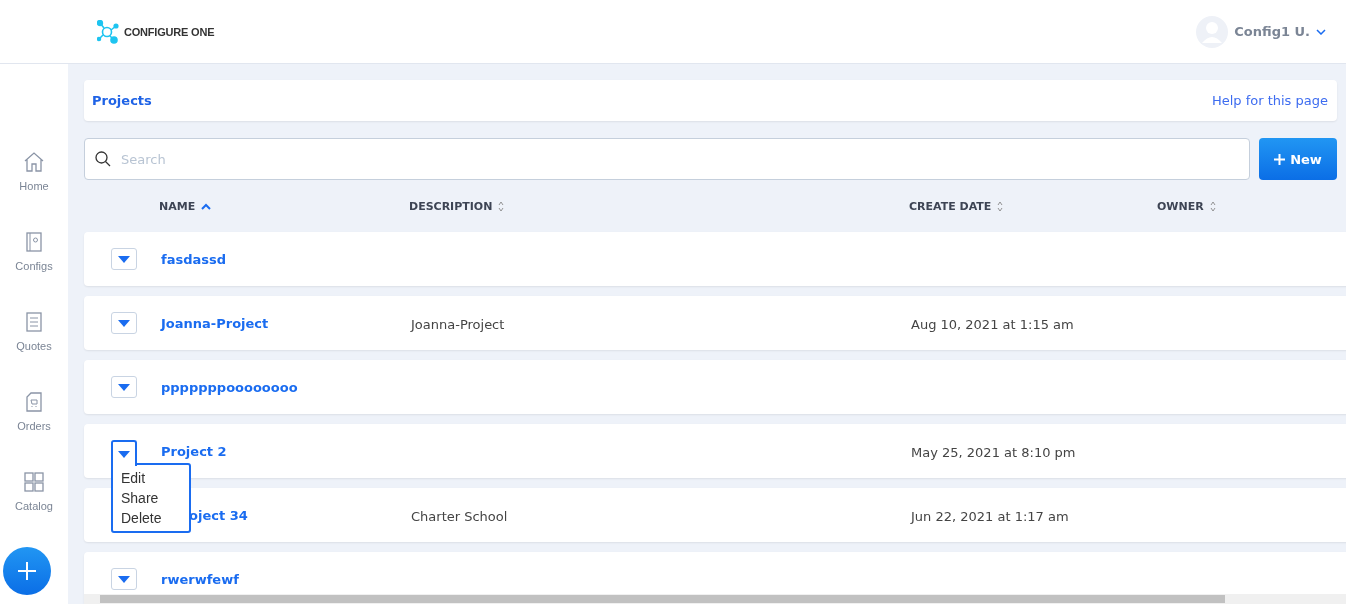 The image size is (1346, 604). I want to click on page-title: Projects, so click(122, 100).